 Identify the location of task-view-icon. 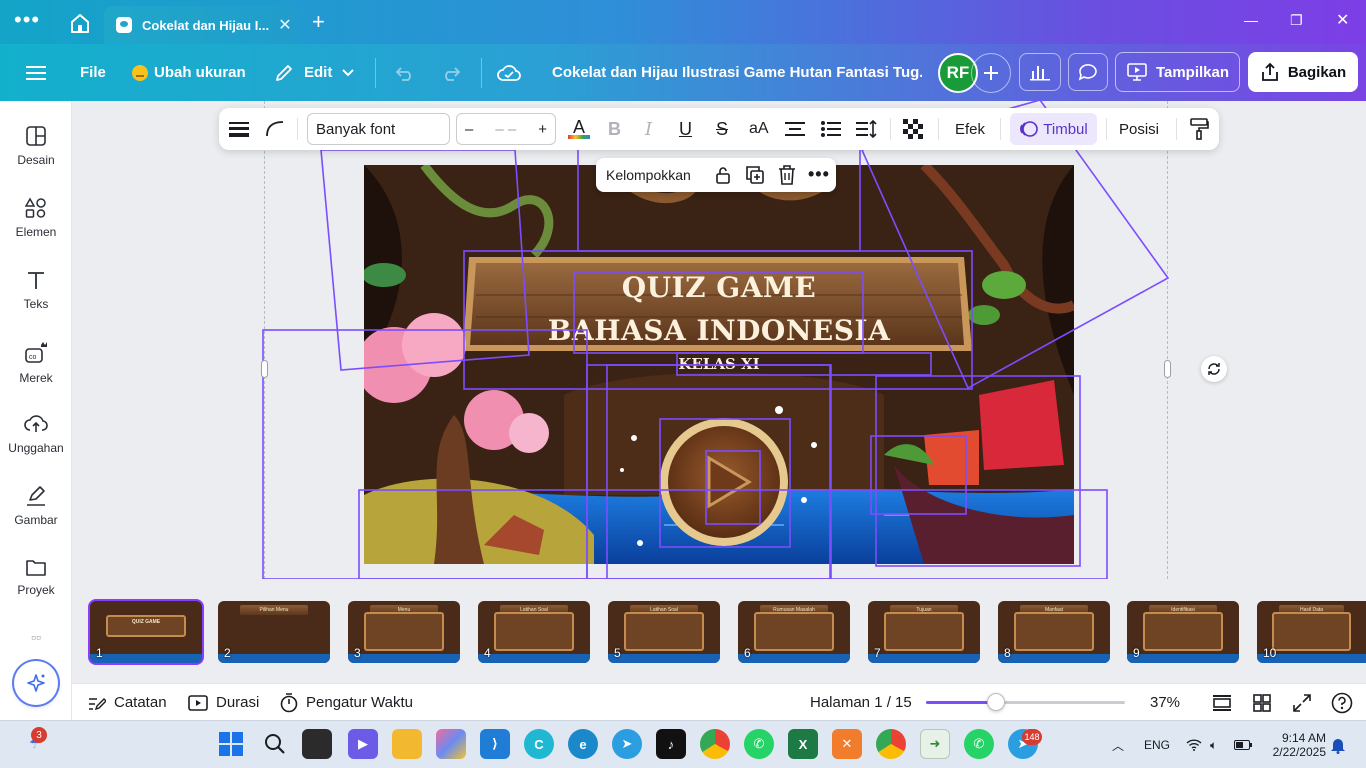
(317, 744).